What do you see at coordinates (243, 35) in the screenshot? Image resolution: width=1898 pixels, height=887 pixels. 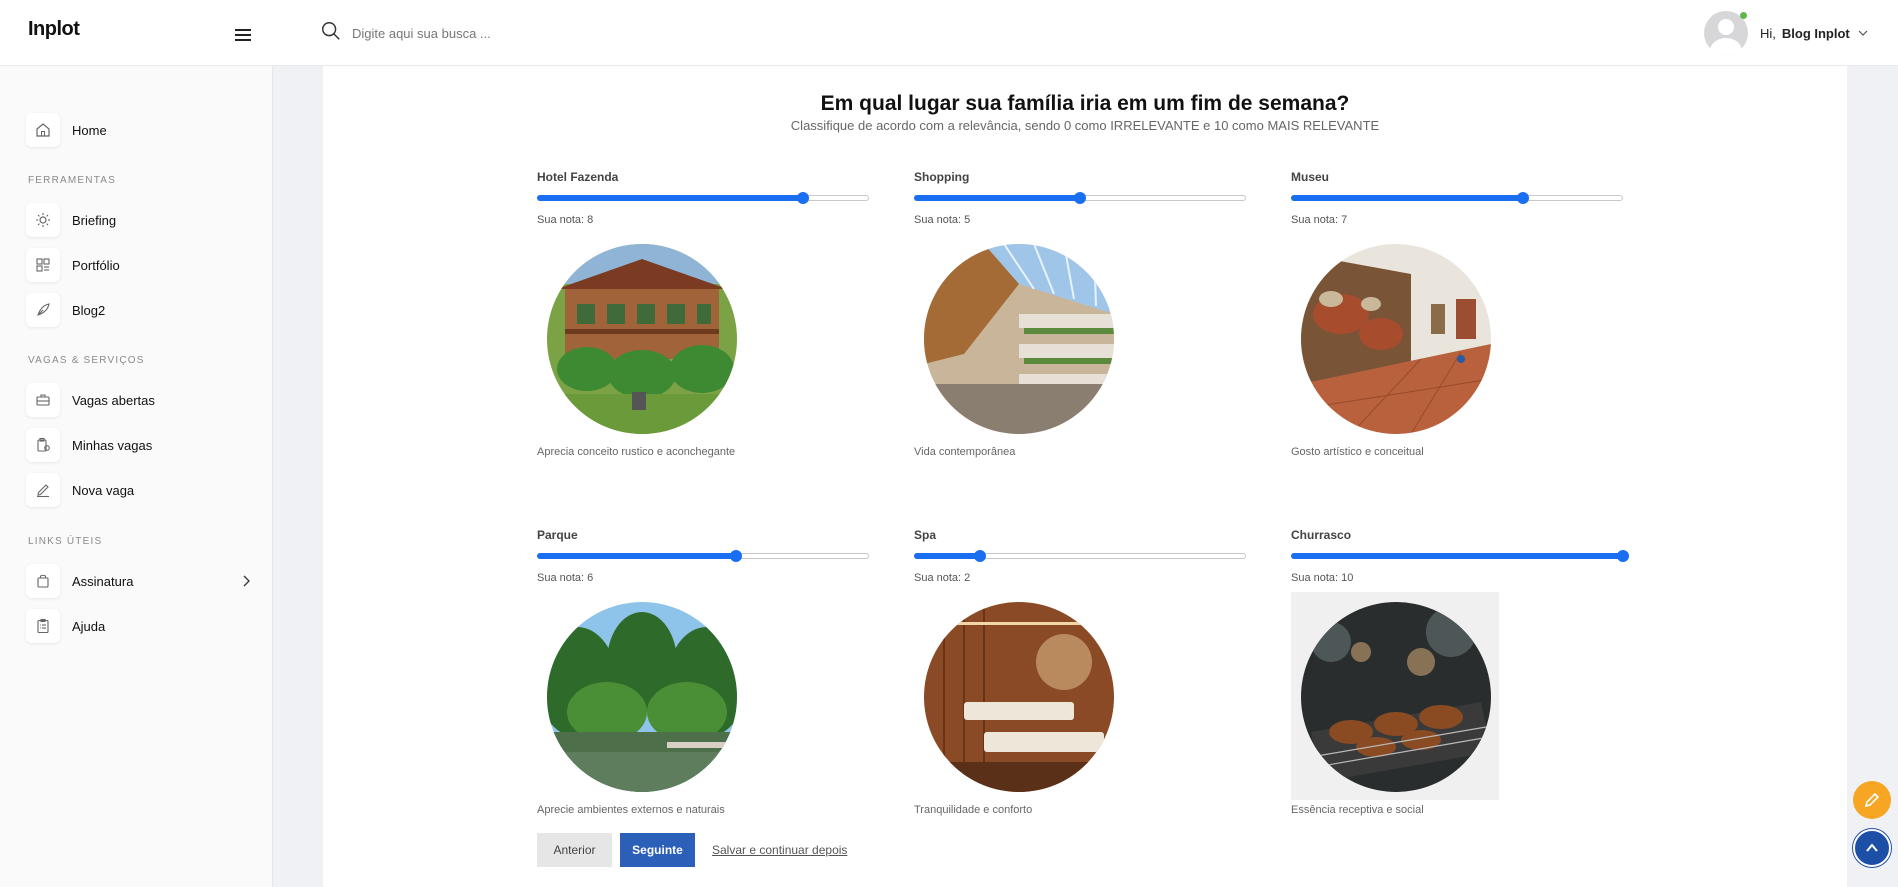 I see `menu-toggle-icon` at bounding box center [243, 35].